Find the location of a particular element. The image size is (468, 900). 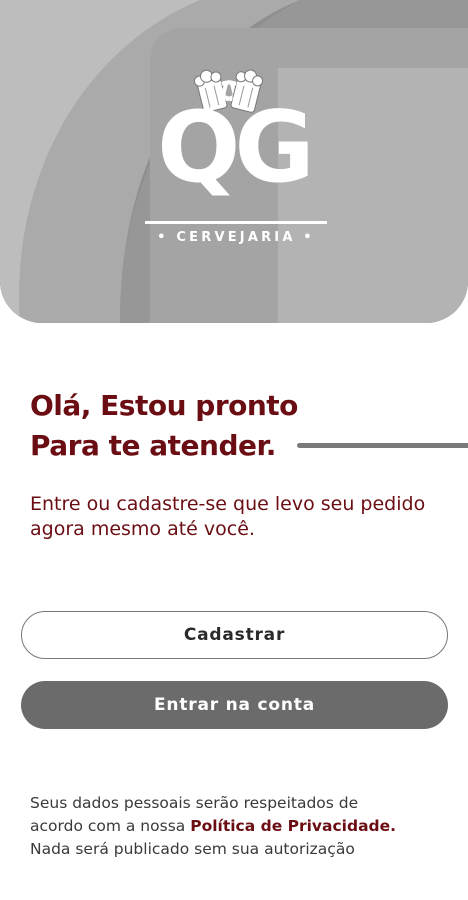

logo-divider is located at coordinates (236, 222).